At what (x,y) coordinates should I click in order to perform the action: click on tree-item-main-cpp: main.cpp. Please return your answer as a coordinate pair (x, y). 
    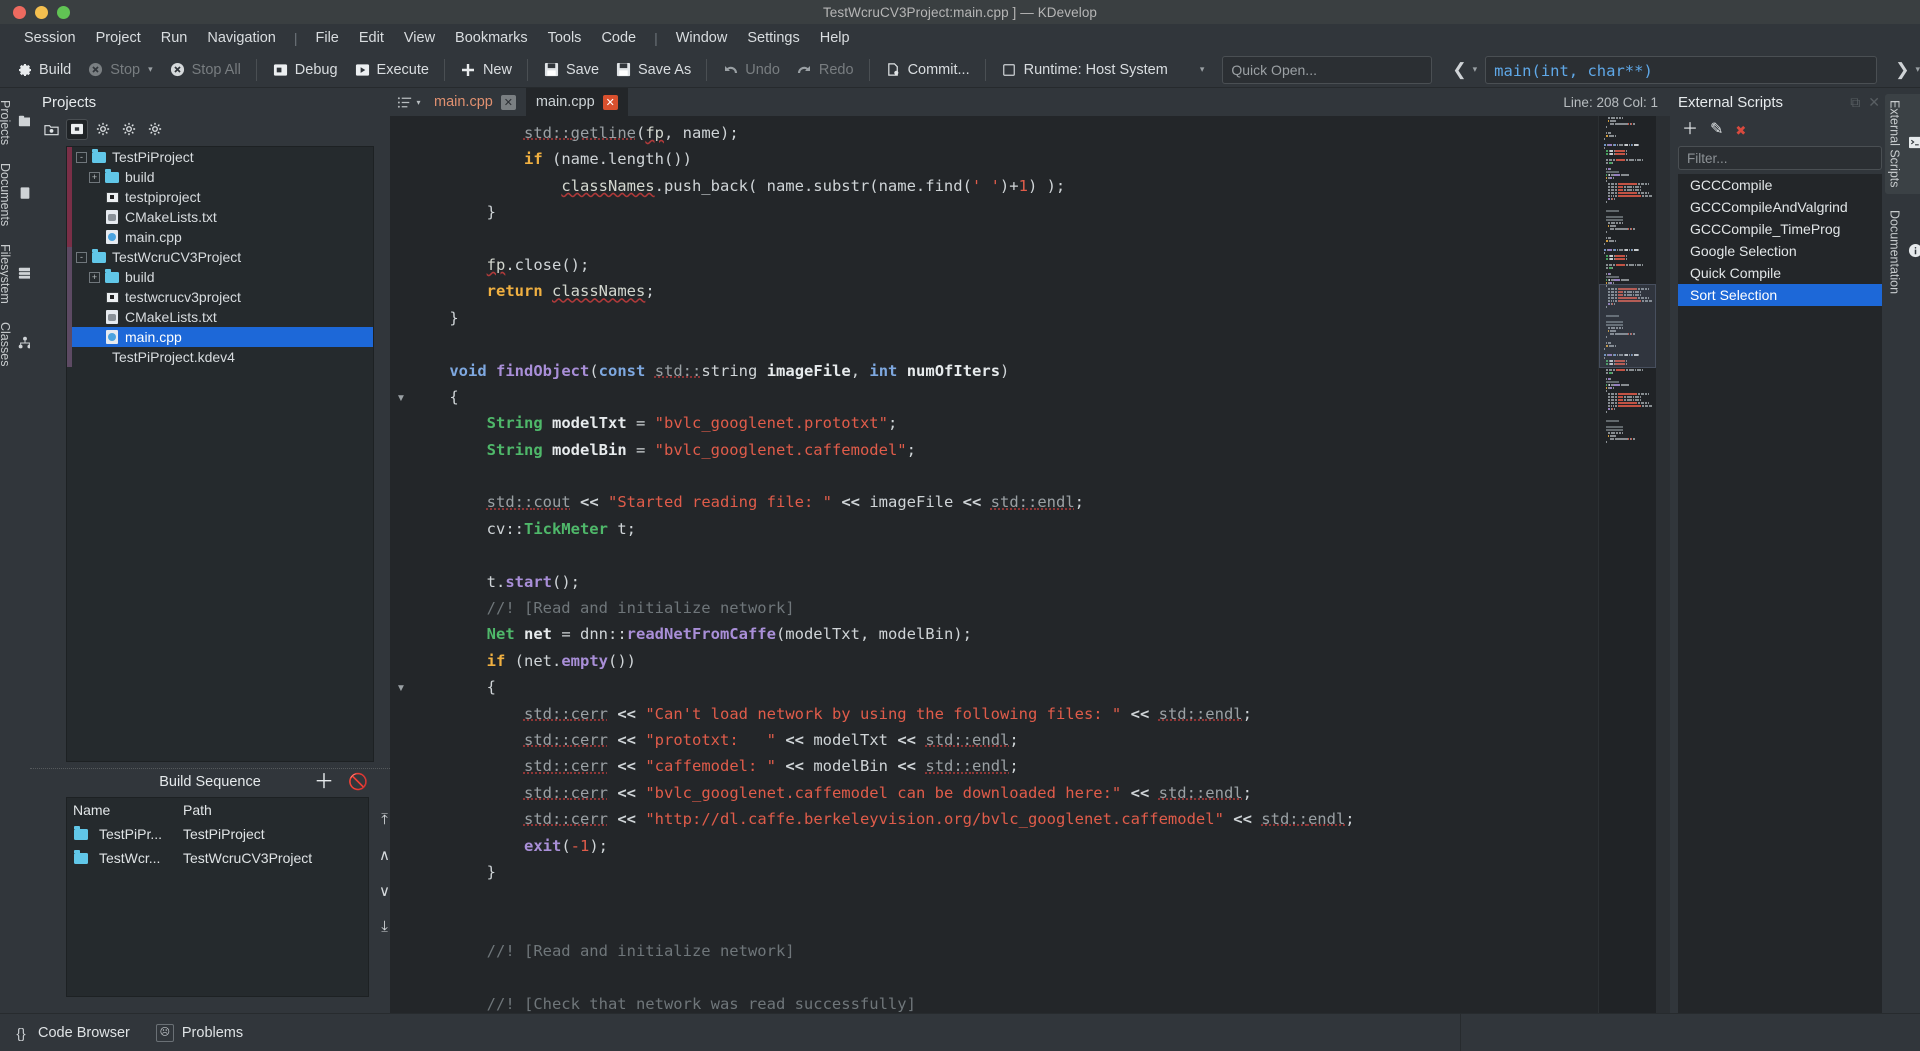
    Looking at the image, I should click on (220, 237).